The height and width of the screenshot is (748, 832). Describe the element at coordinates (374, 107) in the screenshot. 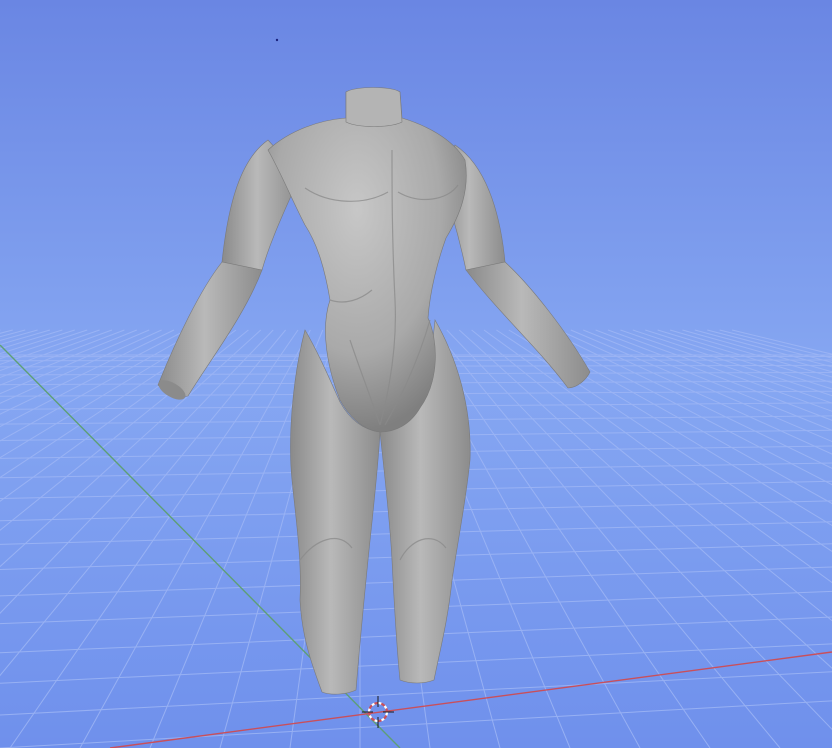

I see `neck` at that location.